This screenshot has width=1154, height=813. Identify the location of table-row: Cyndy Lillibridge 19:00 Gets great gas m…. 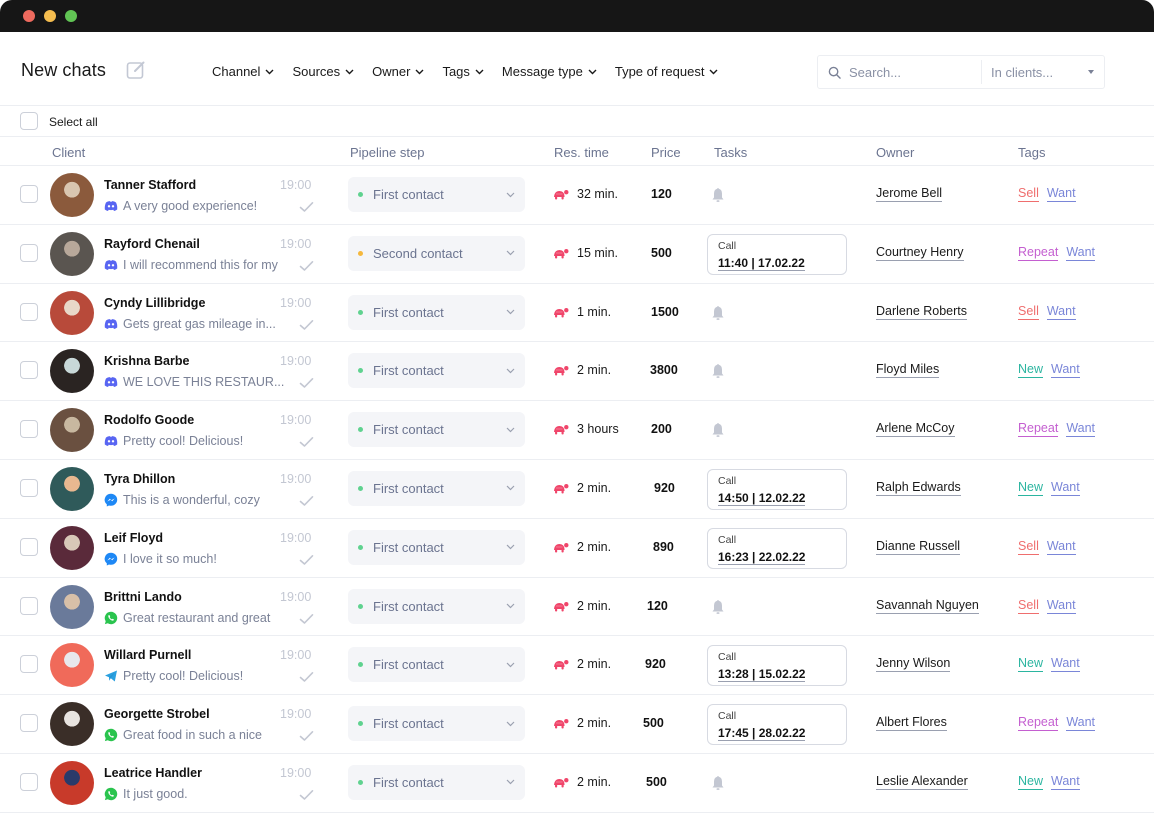
(577, 313).